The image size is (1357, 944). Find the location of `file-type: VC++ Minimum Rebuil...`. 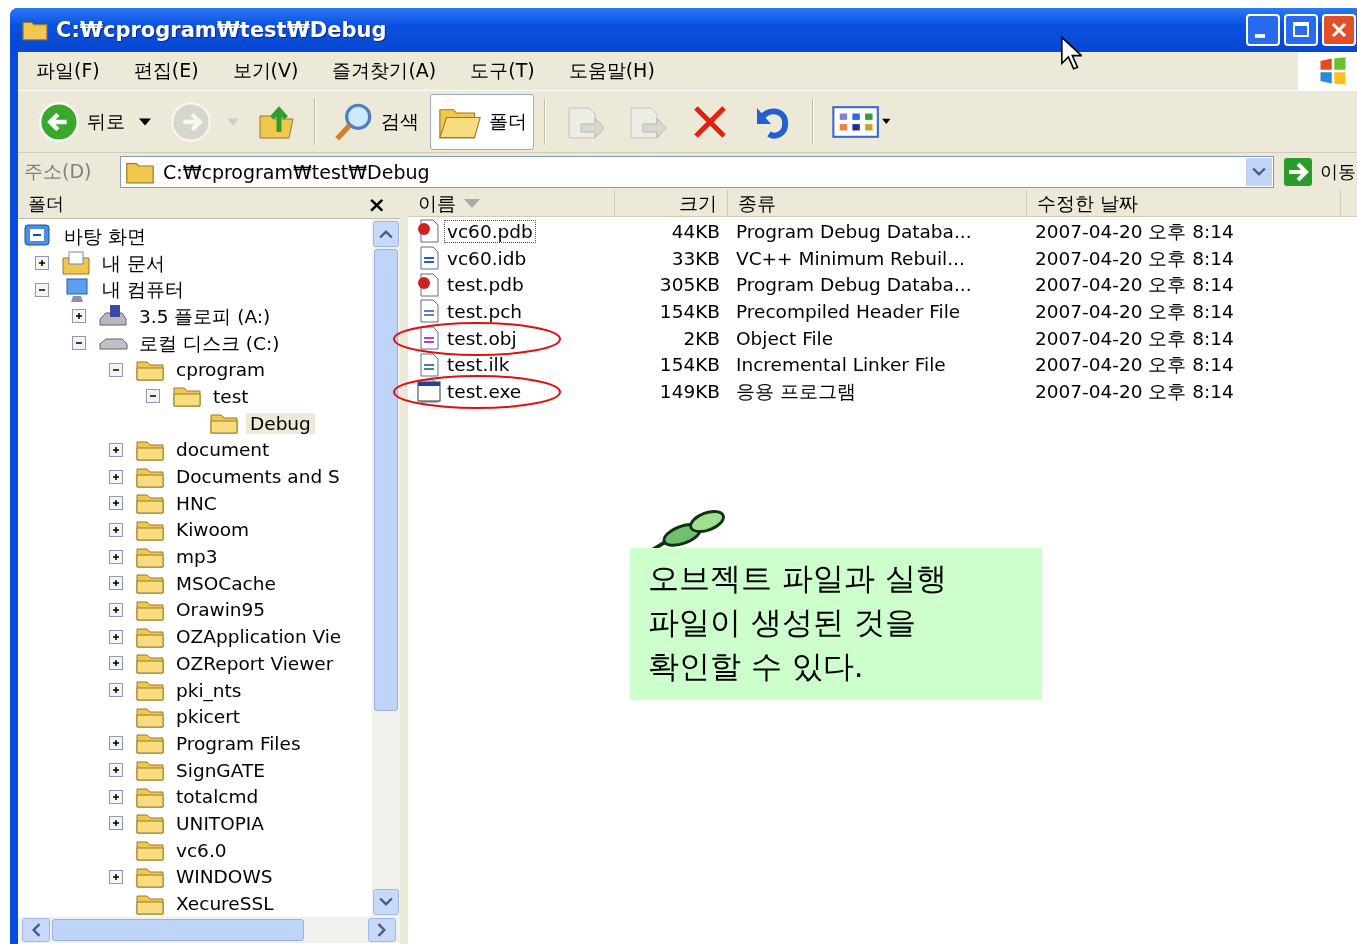

file-type: VC++ Minimum Rebuil... is located at coordinates (850, 258).